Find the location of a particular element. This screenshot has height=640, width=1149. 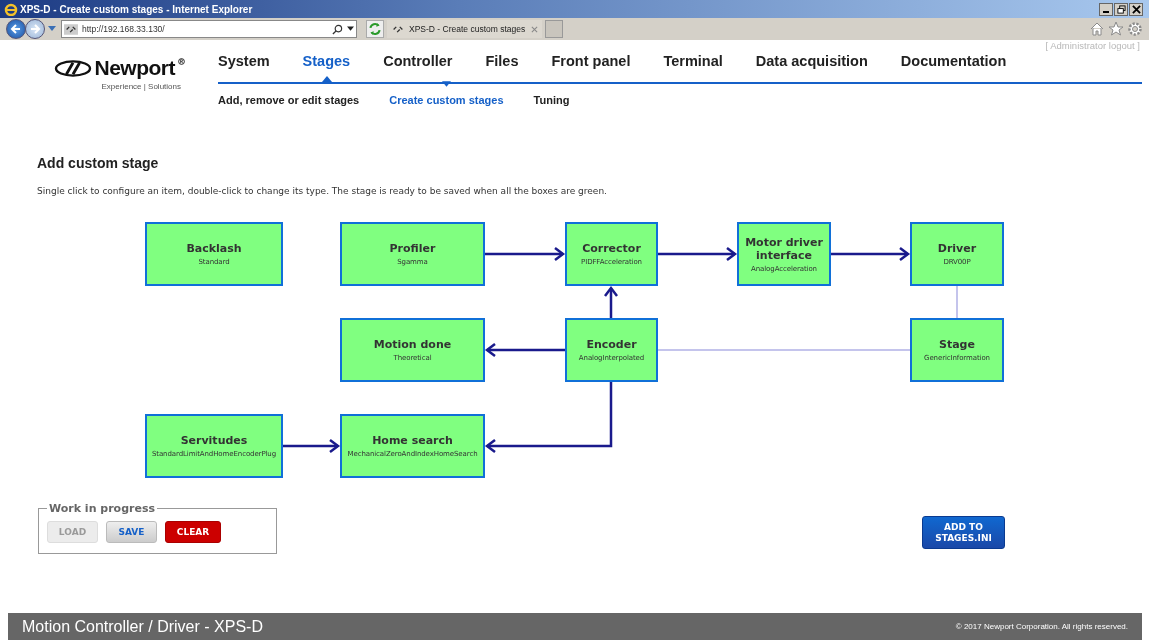

restore-icon is located at coordinates (1121, 9).